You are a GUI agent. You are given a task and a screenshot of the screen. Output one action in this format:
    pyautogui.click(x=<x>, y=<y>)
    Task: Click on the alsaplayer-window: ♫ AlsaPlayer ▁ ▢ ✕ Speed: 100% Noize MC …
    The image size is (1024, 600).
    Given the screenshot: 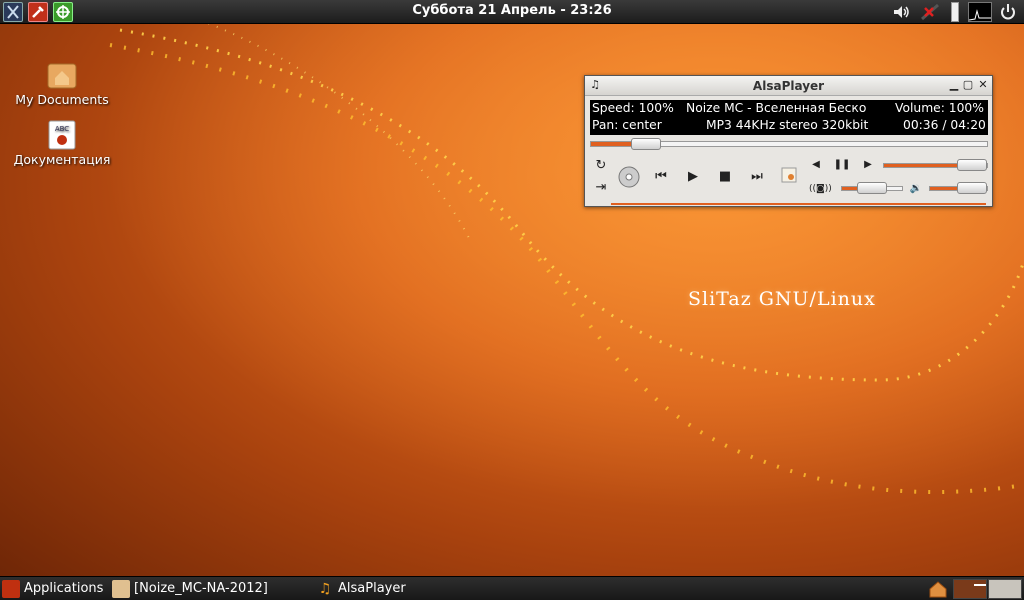 What is the action you would take?
    pyautogui.click(x=788, y=141)
    